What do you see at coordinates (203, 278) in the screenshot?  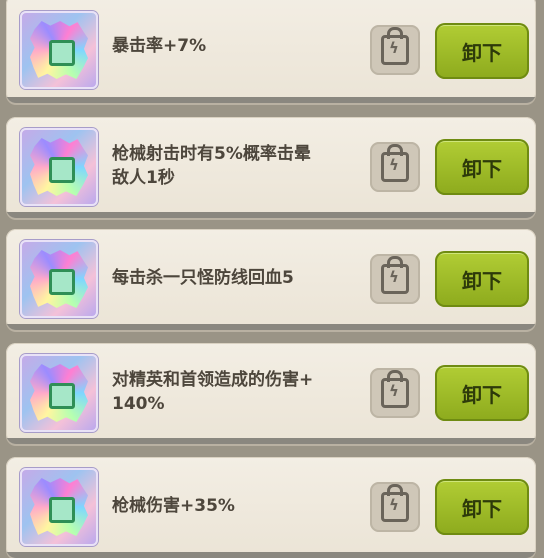 I see `skill-description: 每击杀一只怪防线回血5` at bounding box center [203, 278].